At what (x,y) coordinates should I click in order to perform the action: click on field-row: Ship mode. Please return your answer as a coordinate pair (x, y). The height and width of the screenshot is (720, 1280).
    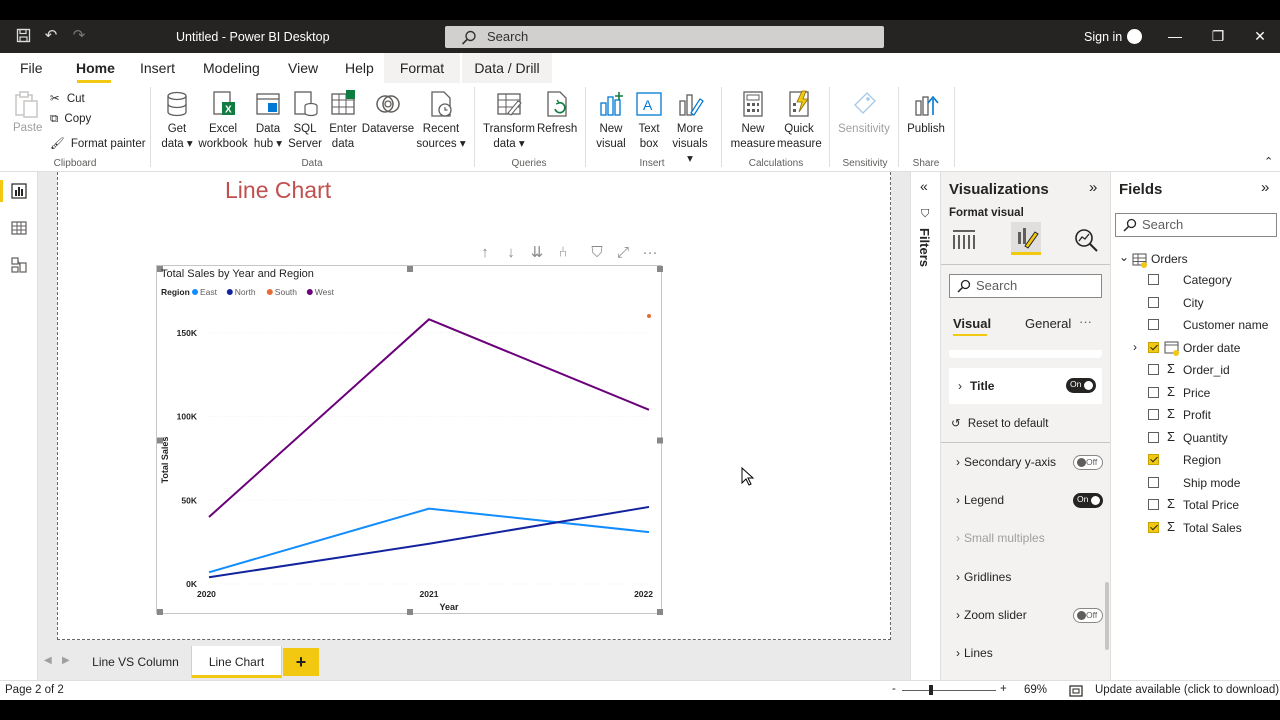
    Looking at the image, I should click on (1195, 484).